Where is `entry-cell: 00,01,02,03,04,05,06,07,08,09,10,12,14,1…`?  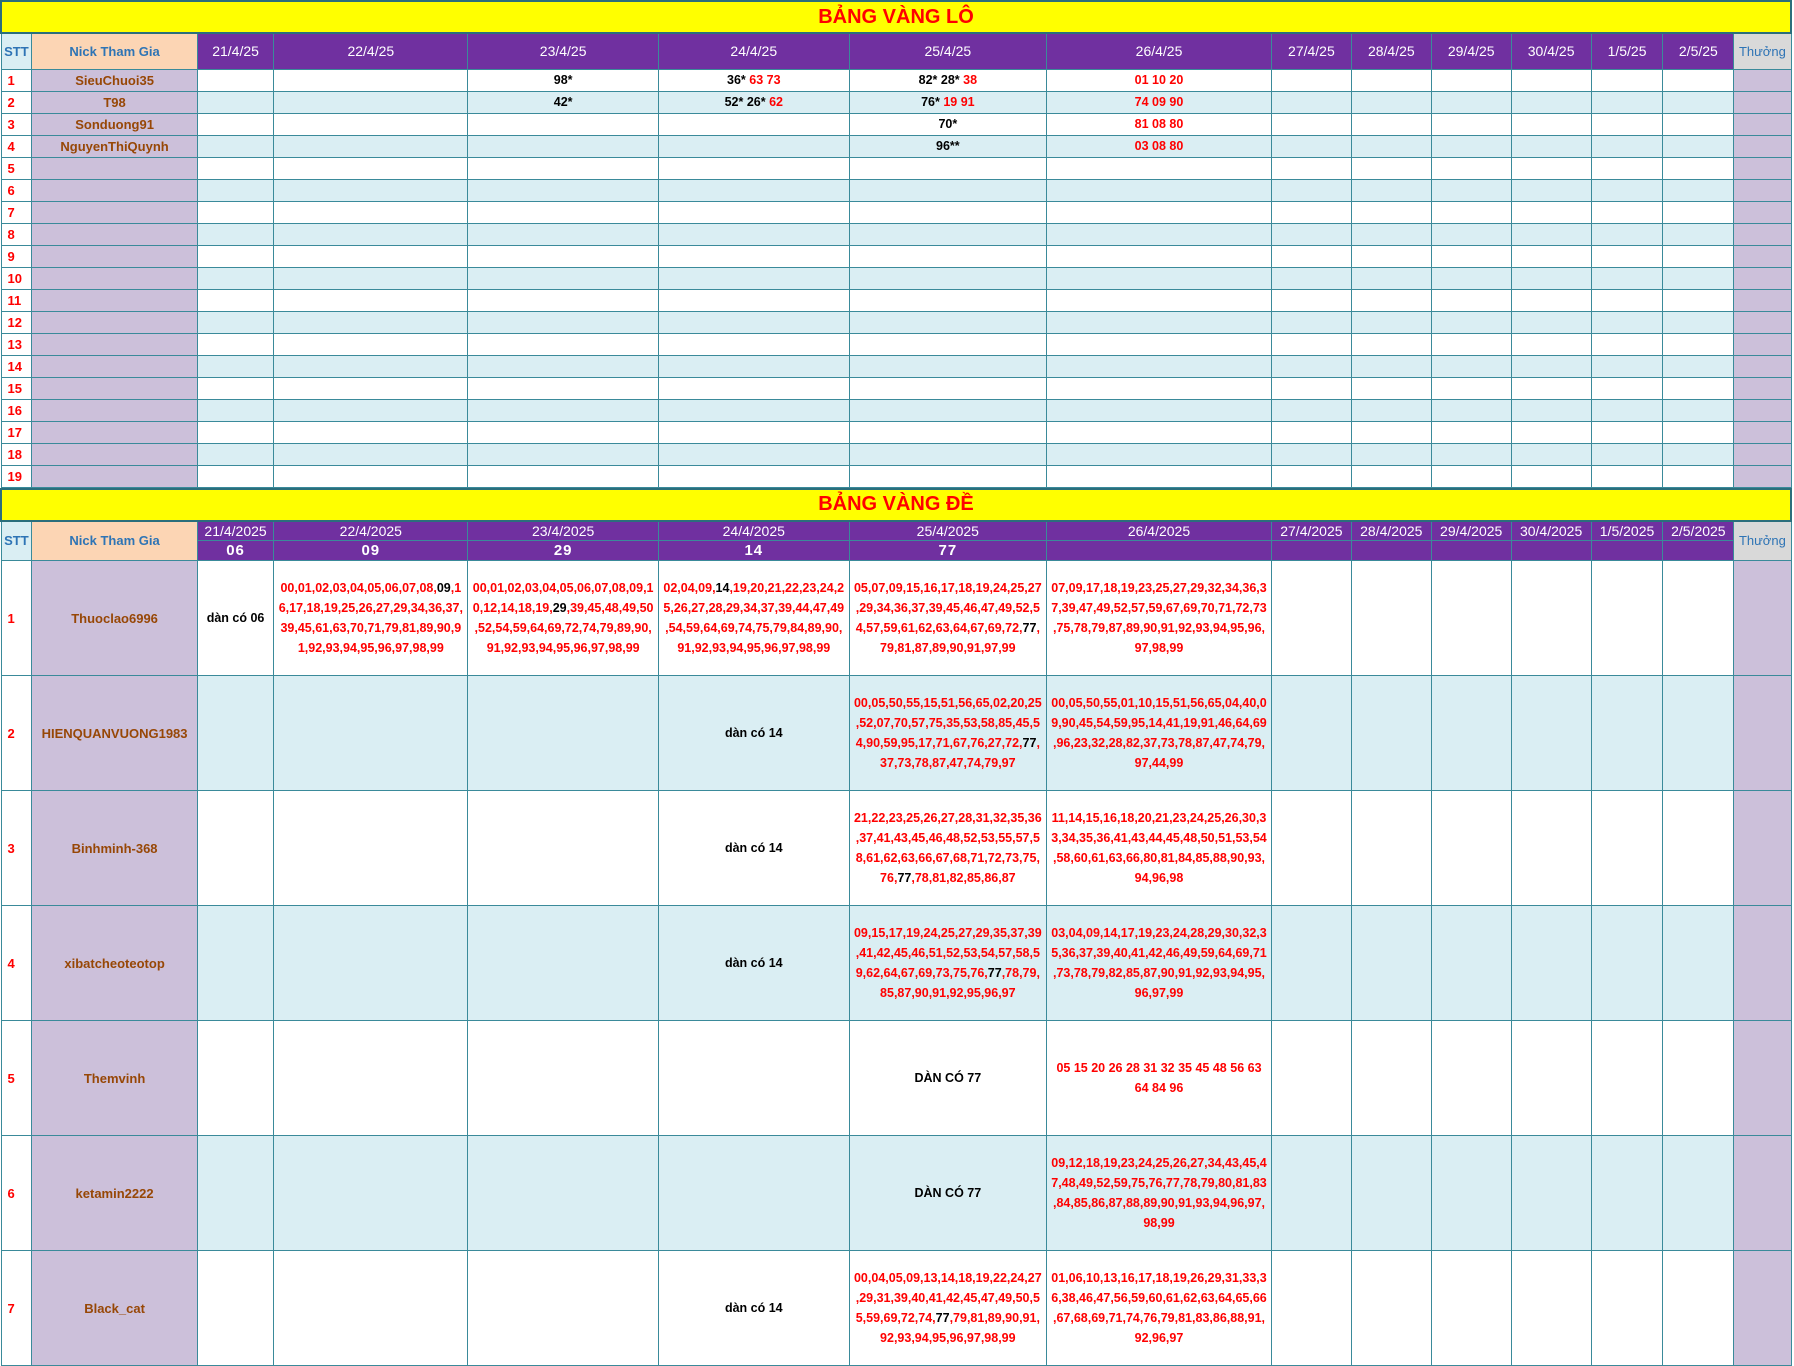 entry-cell: 00,01,02,03,04,05,06,07,08,09,10,12,14,1… is located at coordinates (563, 618).